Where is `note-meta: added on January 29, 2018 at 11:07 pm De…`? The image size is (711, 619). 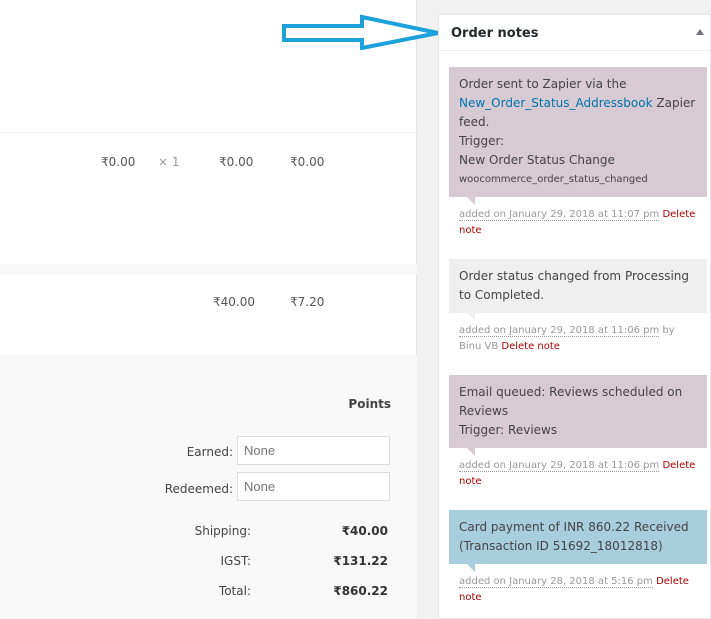
note-meta: added on January 29, 2018 at 11:07 pm De… is located at coordinates (578, 218).